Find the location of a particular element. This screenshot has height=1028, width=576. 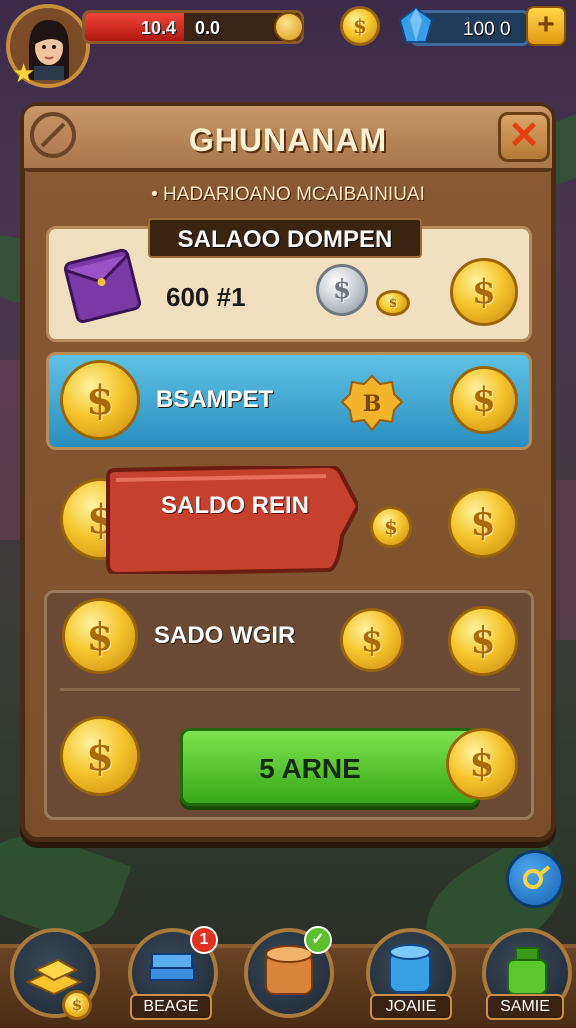

ribbon-label: SALAOO DOMPEN is located at coordinates (285, 239).